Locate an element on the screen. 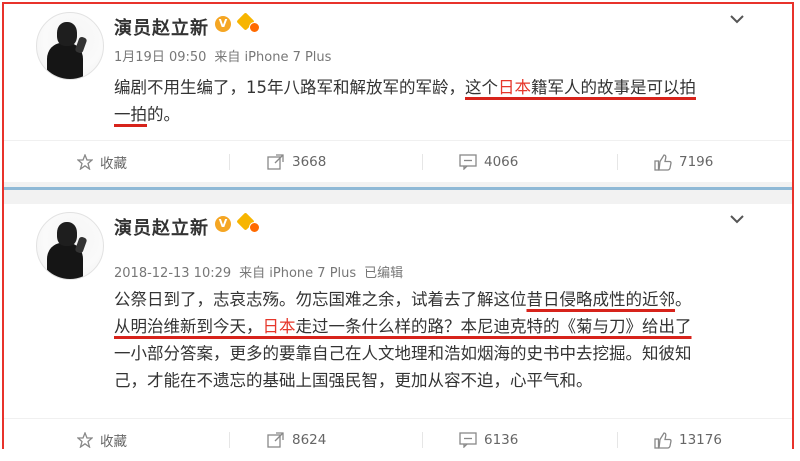 The height and width of the screenshot is (461, 800). repost-button: 3668 is located at coordinates (296, 162).